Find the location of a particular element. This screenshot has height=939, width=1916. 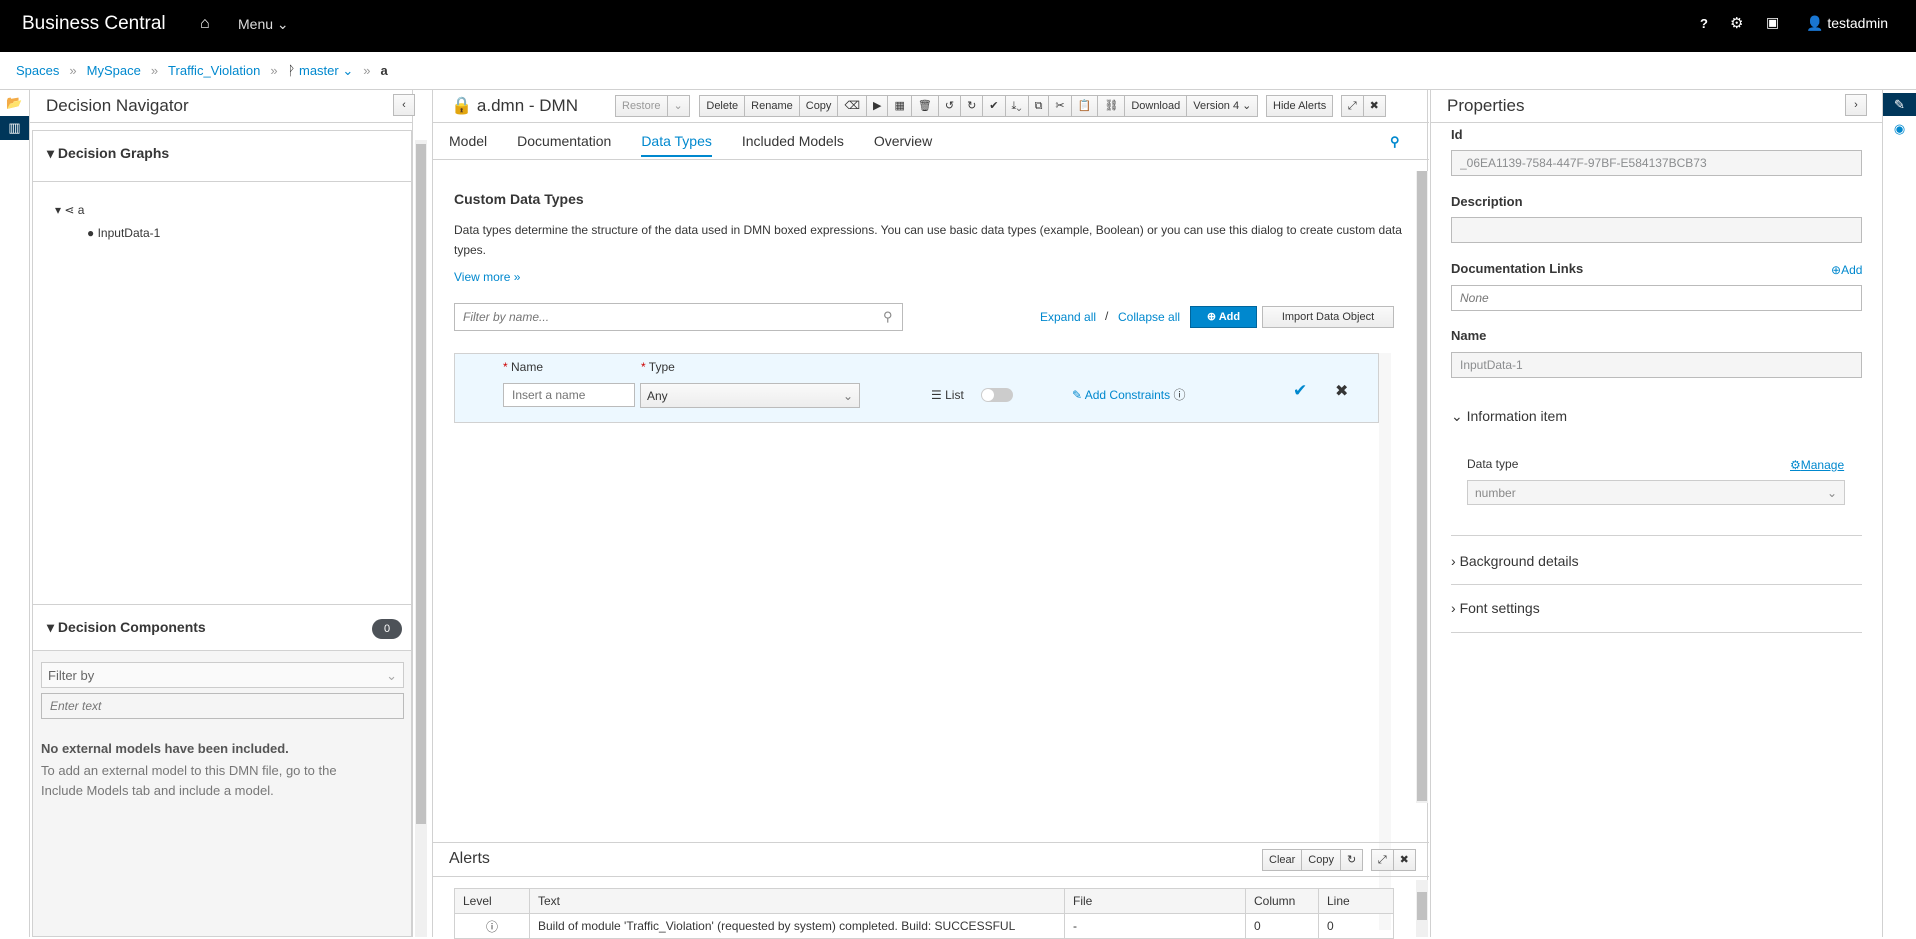

information-item-toggle: ⌄ Information item is located at coordinates (1509, 416).